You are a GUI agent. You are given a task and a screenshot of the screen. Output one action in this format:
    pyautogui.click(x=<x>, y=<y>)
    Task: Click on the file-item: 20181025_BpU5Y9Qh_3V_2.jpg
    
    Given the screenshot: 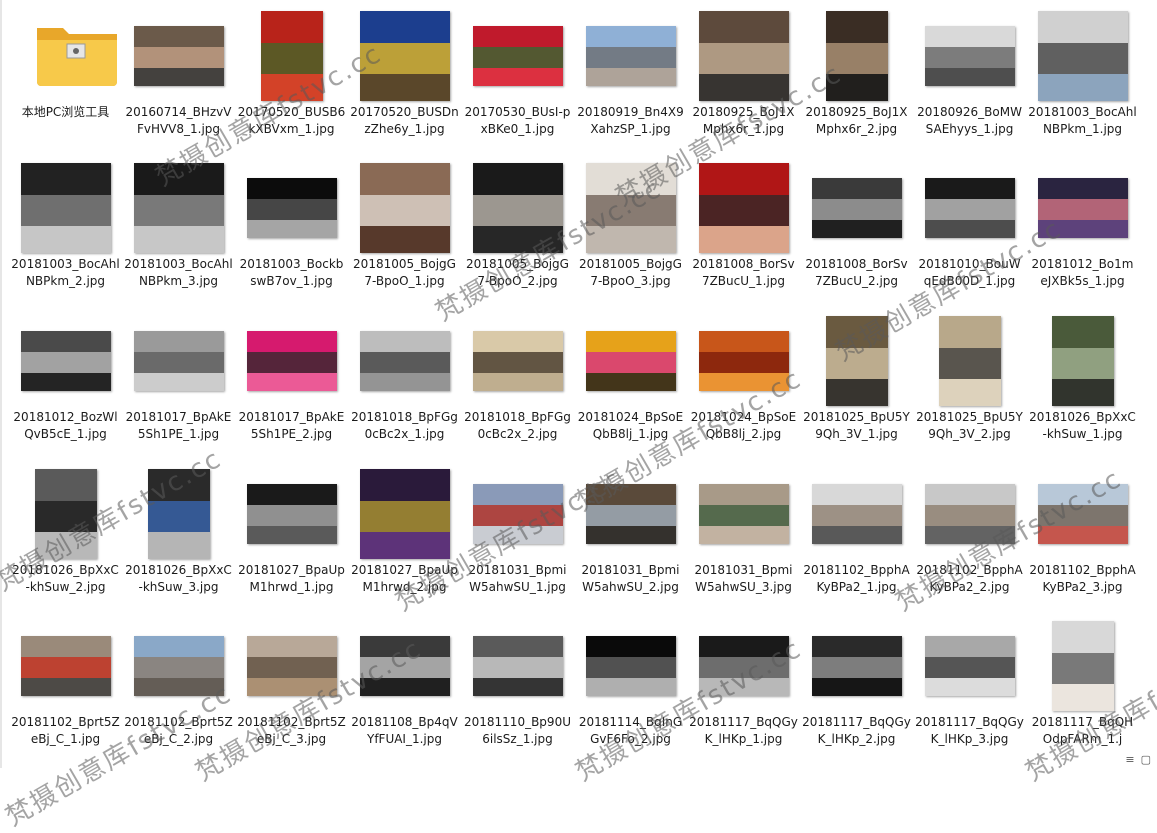 What is the action you would take?
    pyautogui.click(x=969, y=377)
    